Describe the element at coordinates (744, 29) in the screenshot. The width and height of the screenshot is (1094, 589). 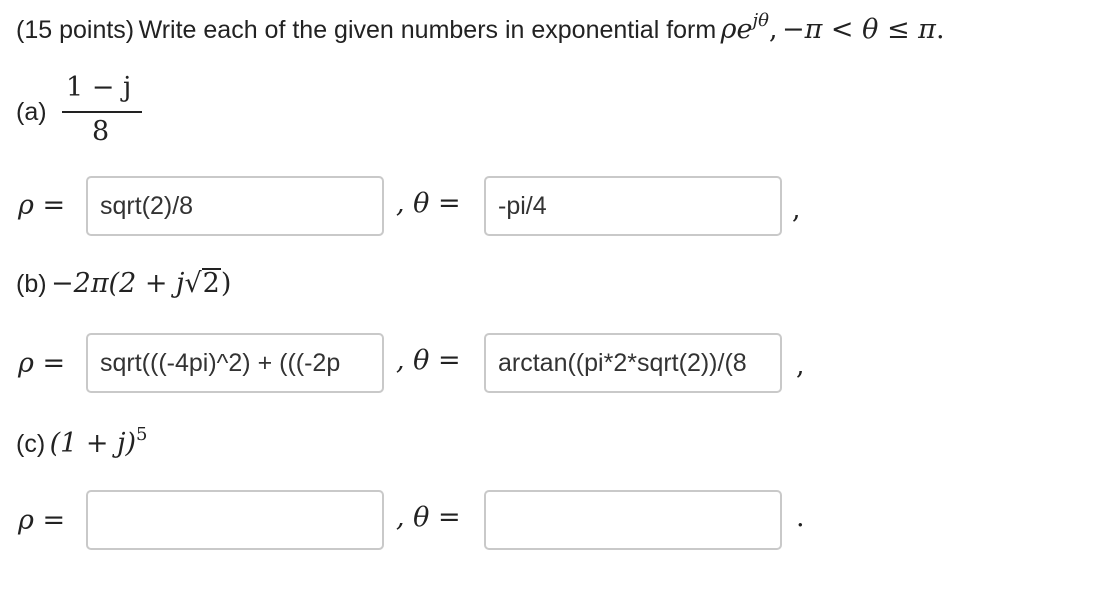
I see `form-e: e` at that location.